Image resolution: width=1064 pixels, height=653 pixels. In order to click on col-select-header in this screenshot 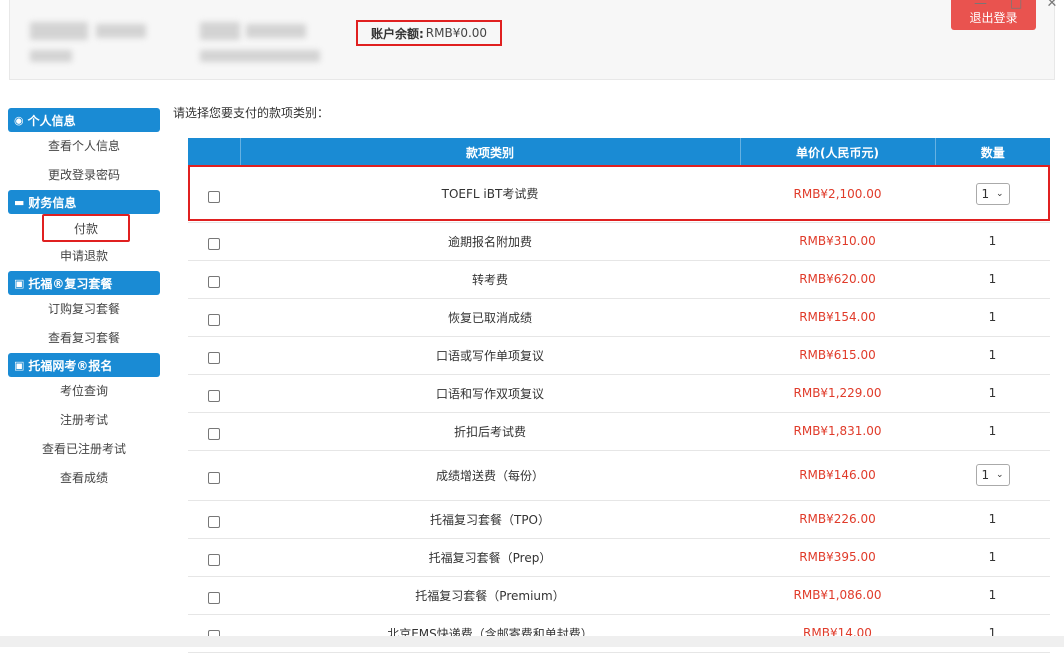, I will do `click(214, 152)`.